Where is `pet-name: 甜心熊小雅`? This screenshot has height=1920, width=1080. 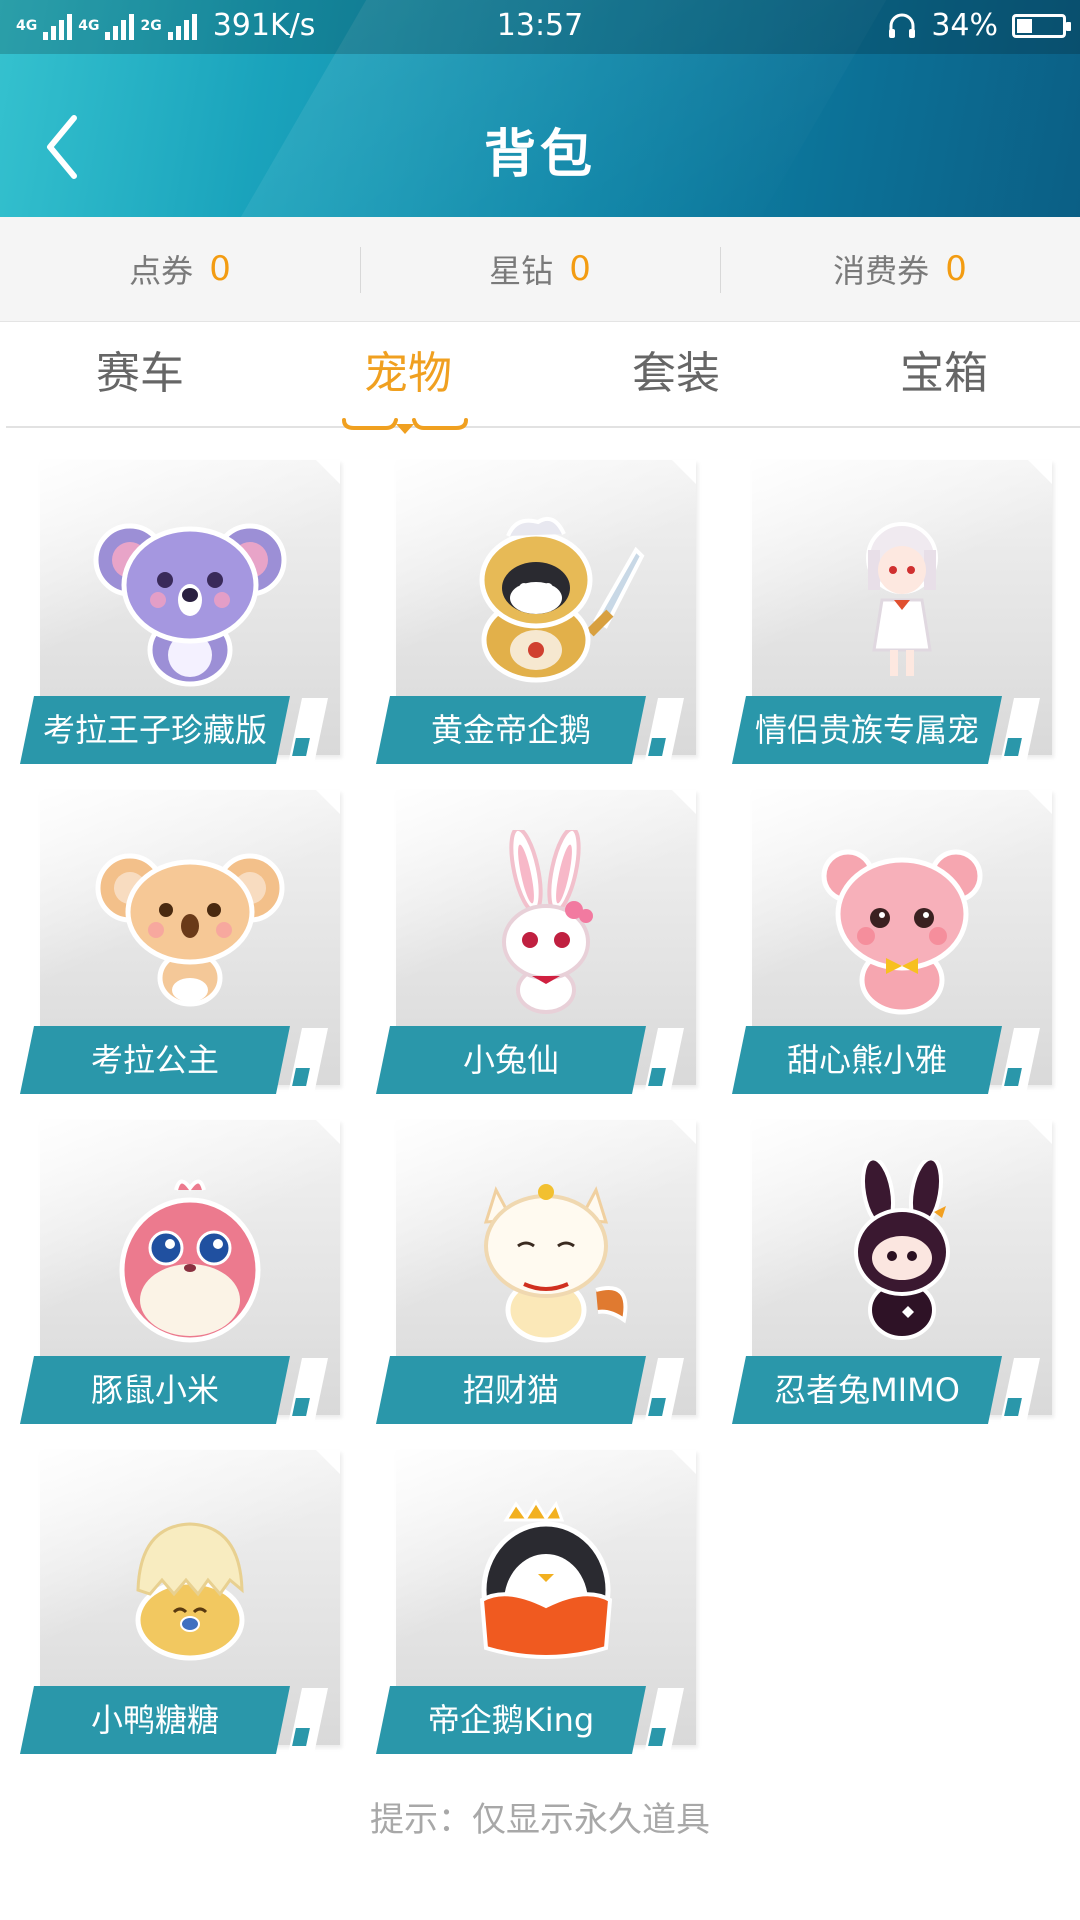 pet-name: 甜心熊小雅 is located at coordinates (866, 1060).